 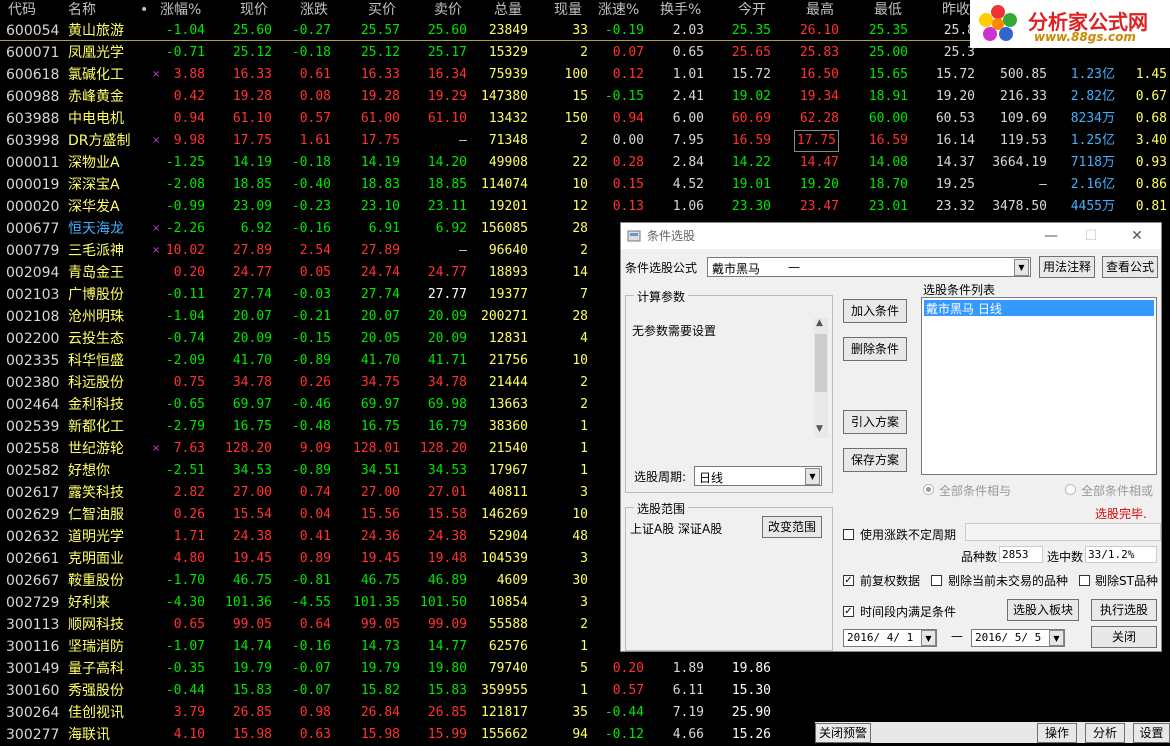 What do you see at coordinates (1039, 386) in the screenshot?
I see `condition-list: 戴市黑马 日线` at bounding box center [1039, 386].